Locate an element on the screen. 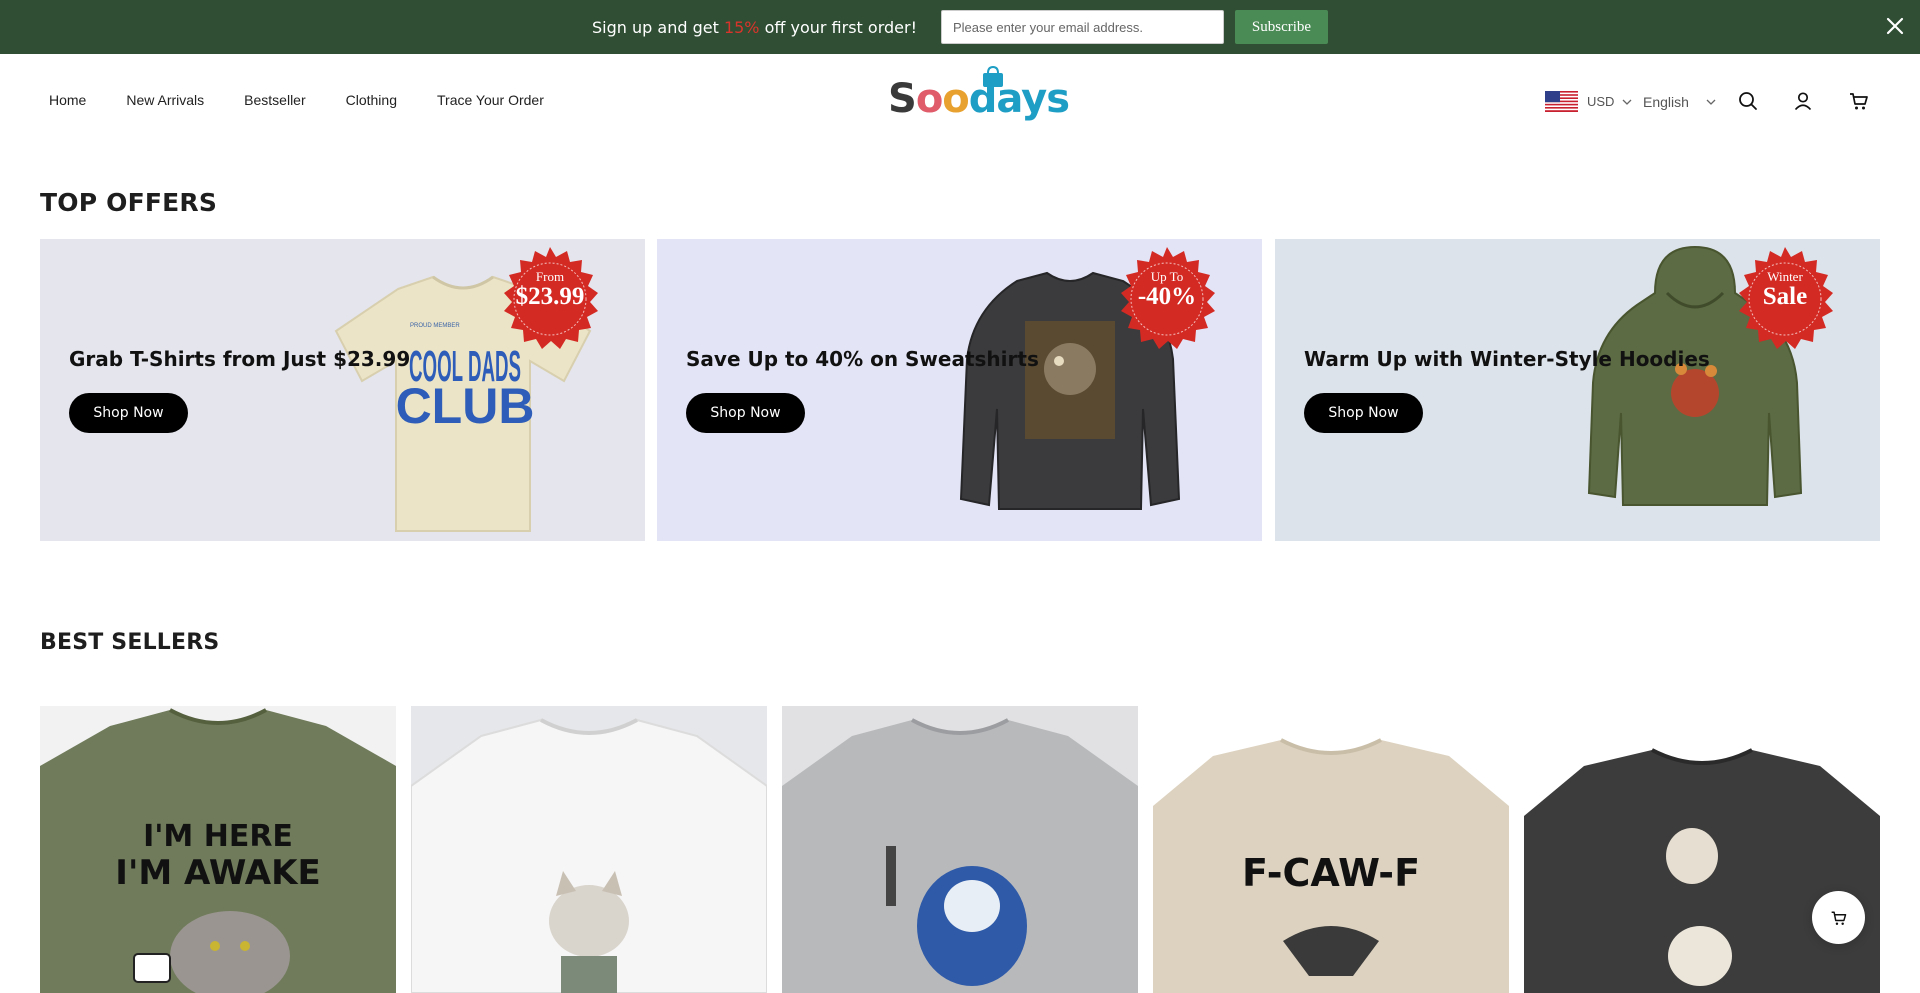 This screenshot has height=993, width=1920. language-selector: English is located at coordinates (1666, 102).